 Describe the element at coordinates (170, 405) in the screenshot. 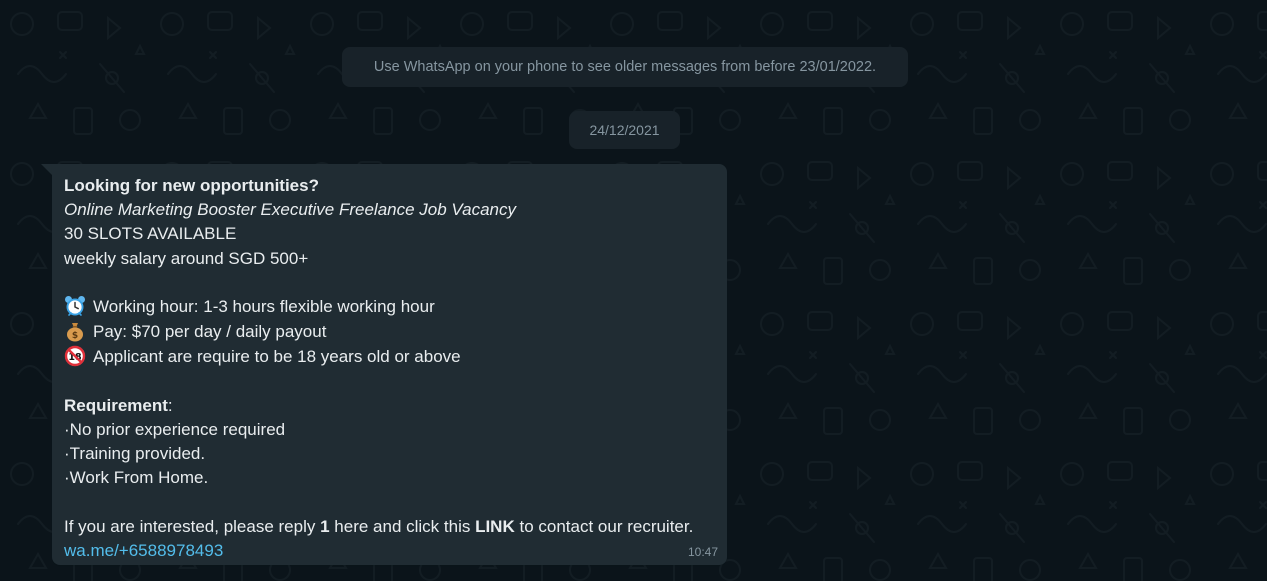

I see `requirement-colon: :` at that location.